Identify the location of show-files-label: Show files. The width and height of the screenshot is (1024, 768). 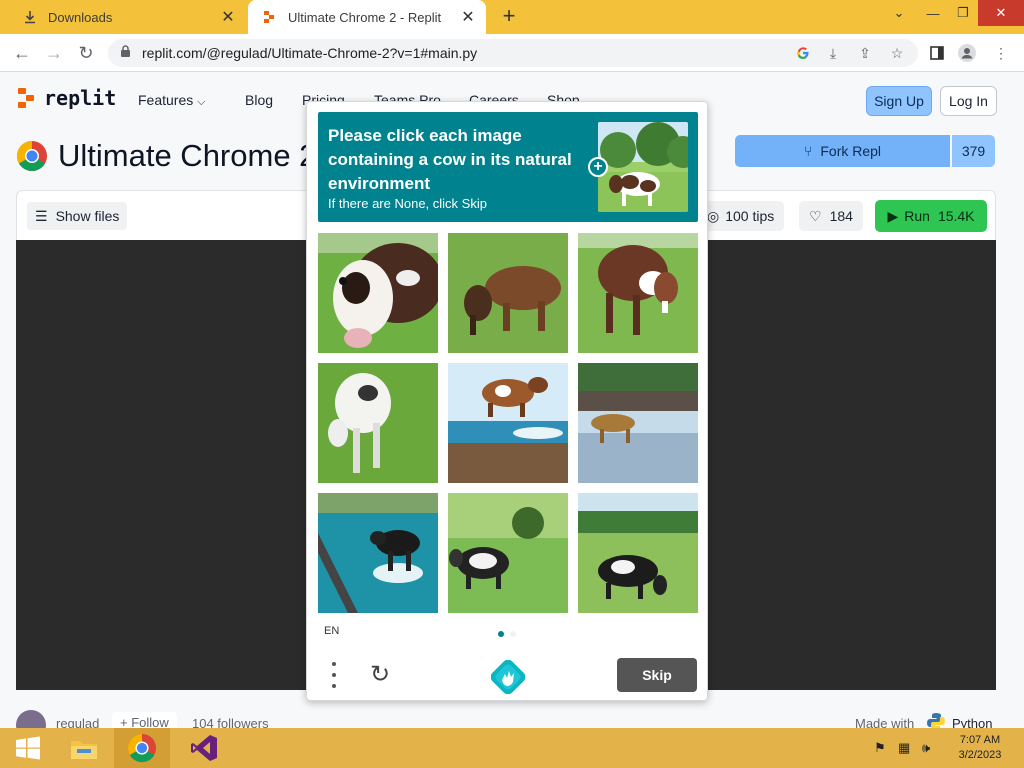
(87, 216).